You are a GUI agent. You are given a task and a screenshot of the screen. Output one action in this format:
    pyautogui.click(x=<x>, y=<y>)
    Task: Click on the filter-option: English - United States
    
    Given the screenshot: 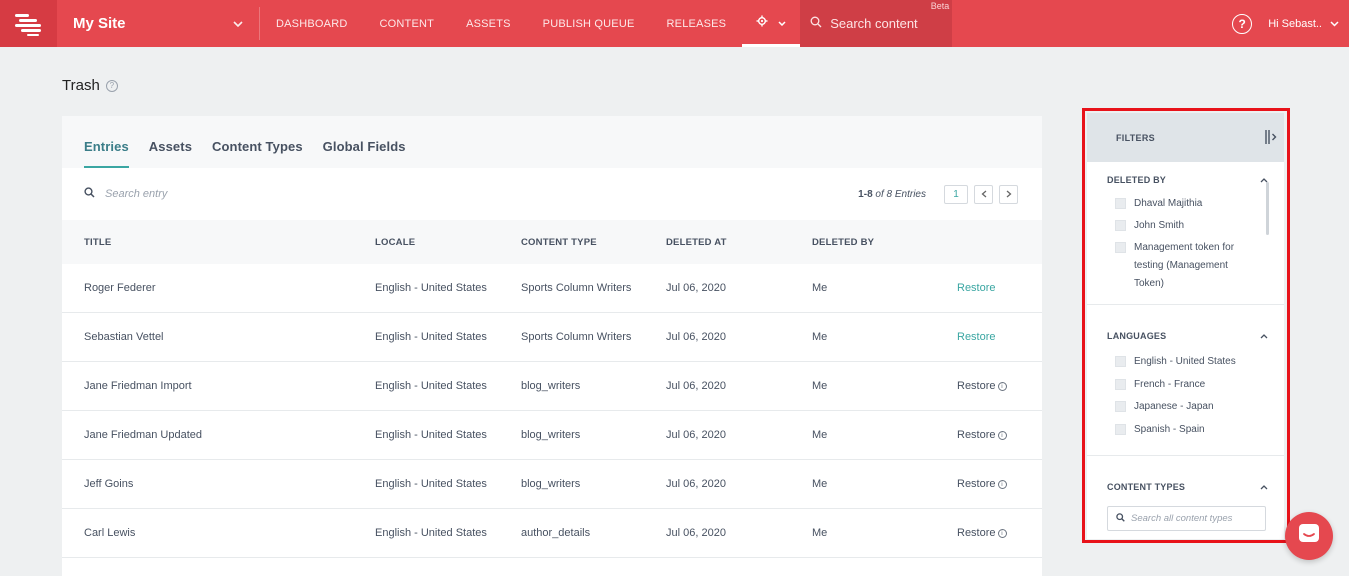 What is the action you would take?
    pyautogui.click(x=1187, y=362)
    